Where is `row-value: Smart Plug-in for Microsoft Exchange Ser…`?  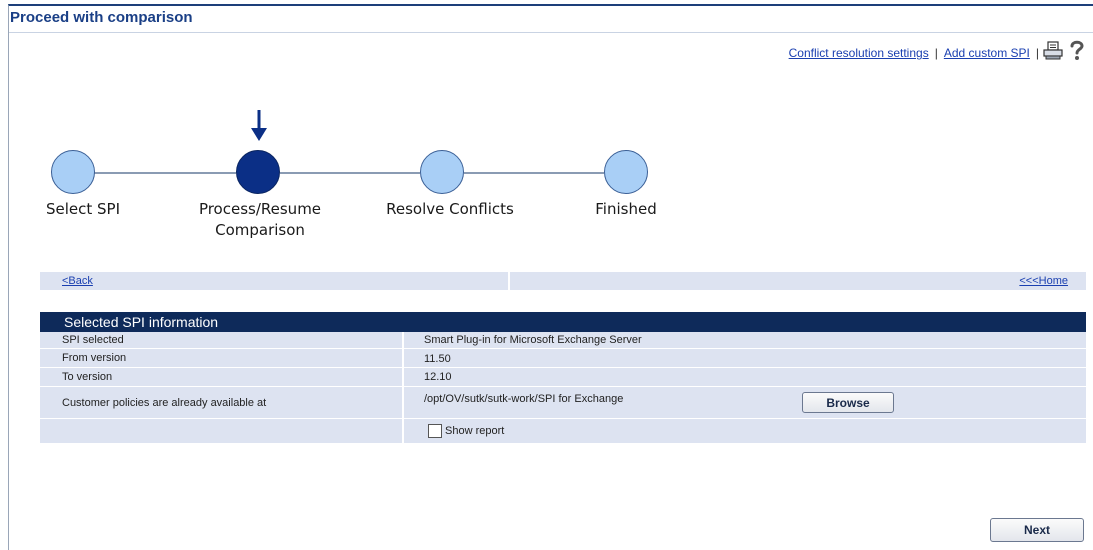 row-value: Smart Plug-in for Microsoft Exchange Ser… is located at coordinates (533, 340).